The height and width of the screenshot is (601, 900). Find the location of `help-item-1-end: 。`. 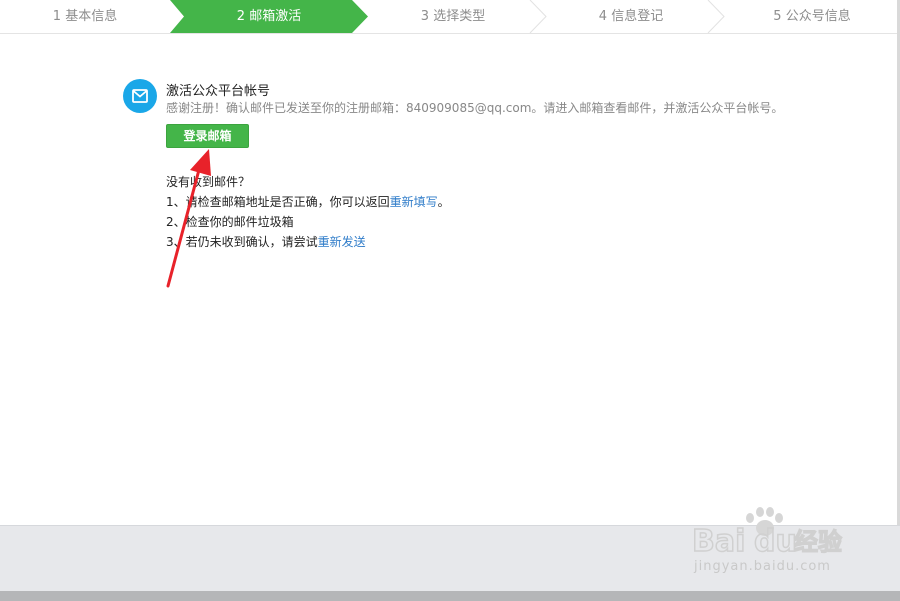

help-item-1-end: 。 is located at coordinates (443, 202).